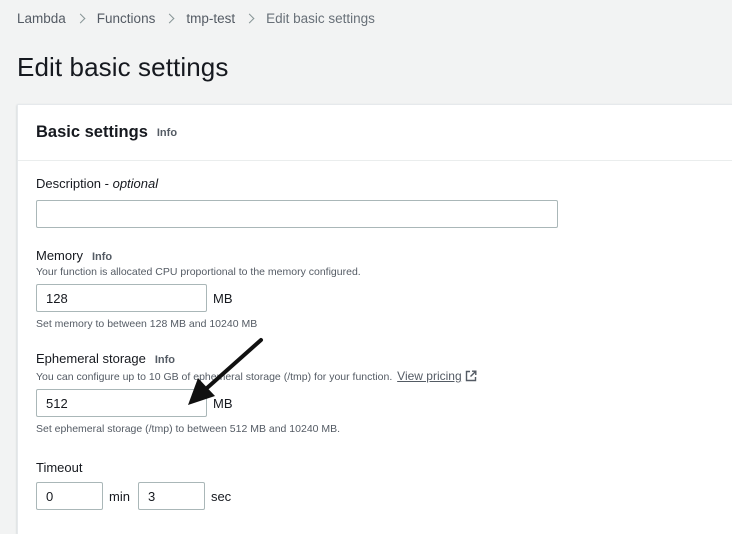 The height and width of the screenshot is (534, 732). What do you see at coordinates (223, 403) in the screenshot?
I see `ephemeral-storage-unit: MB` at bounding box center [223, 403].